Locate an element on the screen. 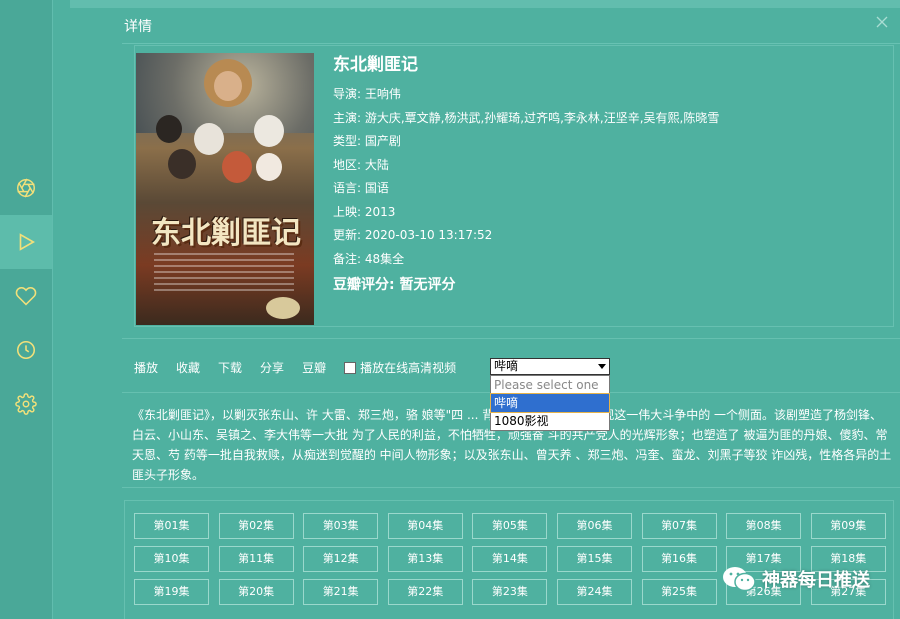 The height and width of the screenshot is (619, 900). episode-button: 第21集 is located at coordinates (341, 592).